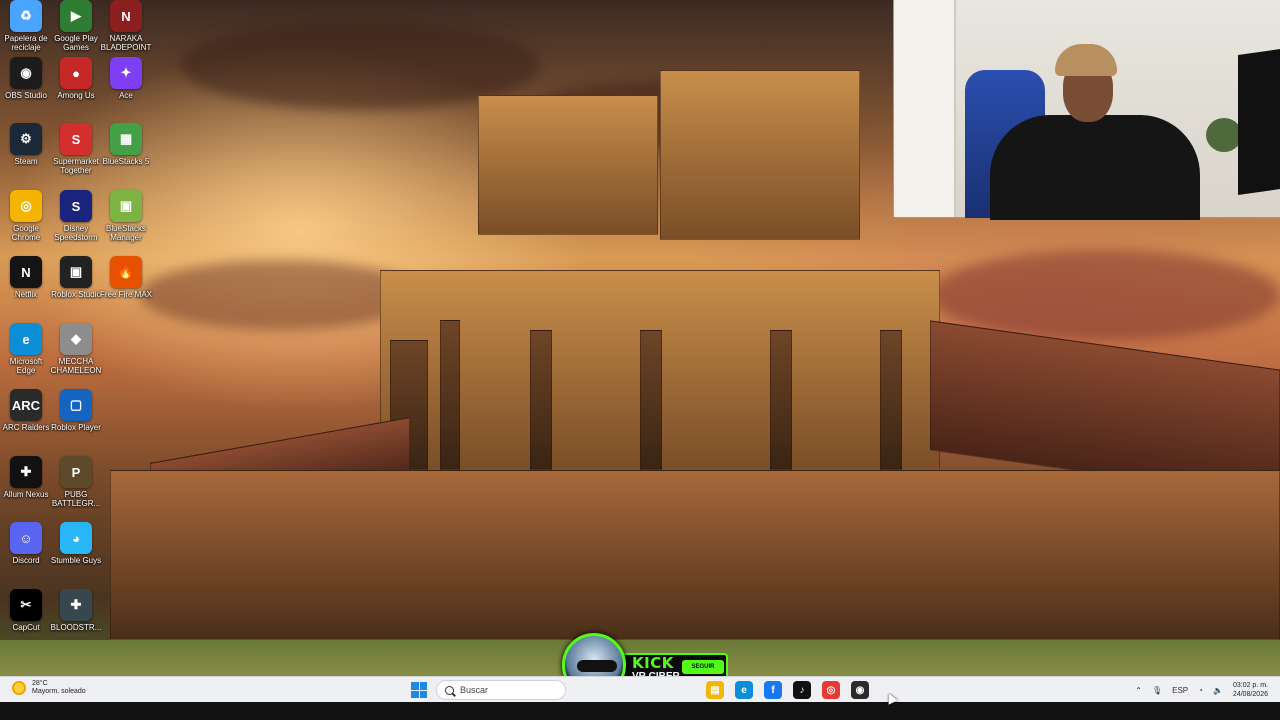 The image size is (1280, 720). What do you see at coordinates (76, 272) in the screenshot?
I see `roblox-studio-icon: ▣` at bounding box center [76, 272].